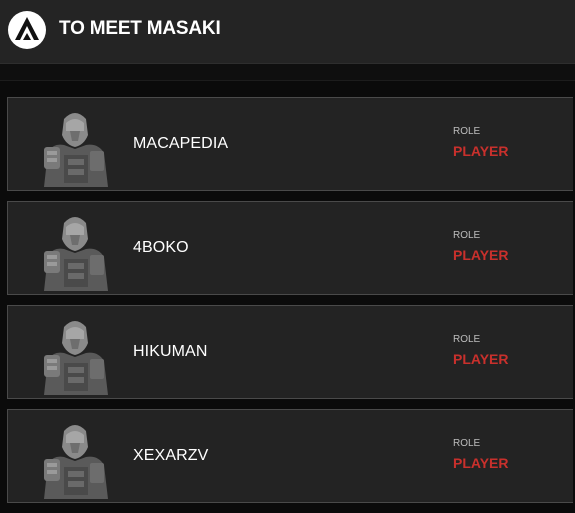 The width and height of the screenshot is (575, 513). I want to click on member-name: XEXARZV, so click(170, 456).